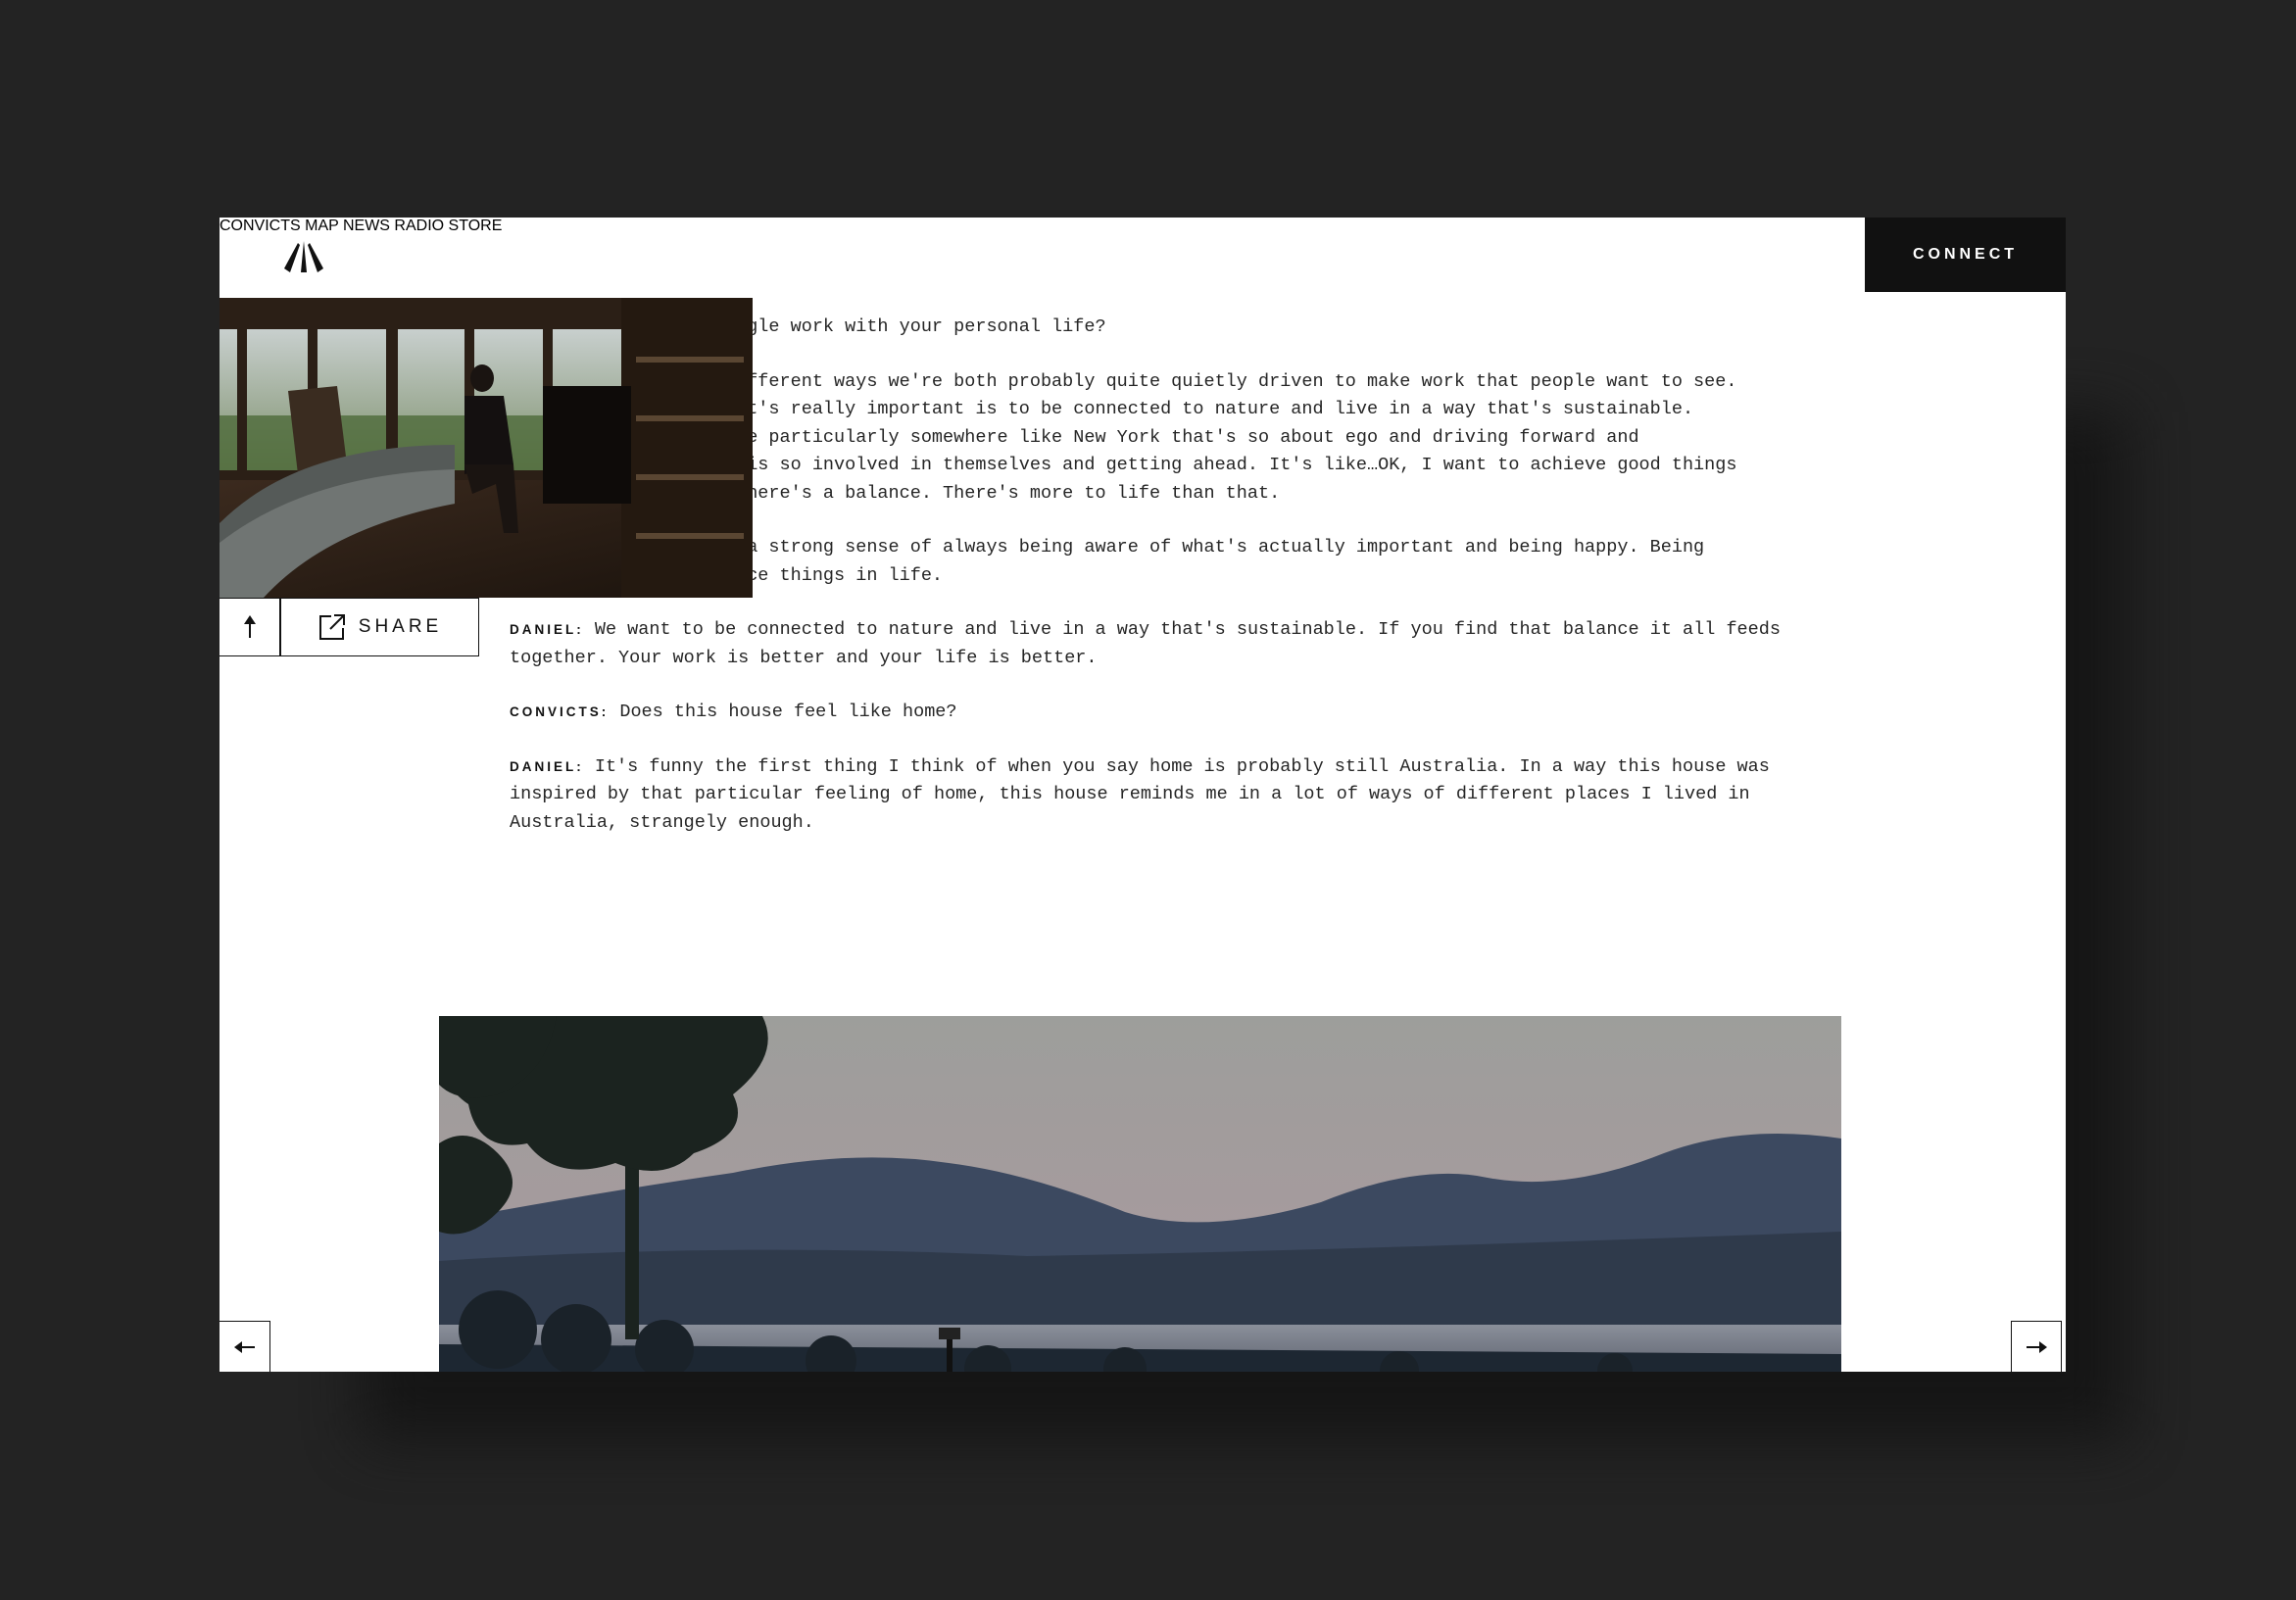 This screenshot has height=1600, width=2296. I want to click on connect-button: CONNECT, so click(1965, 255).